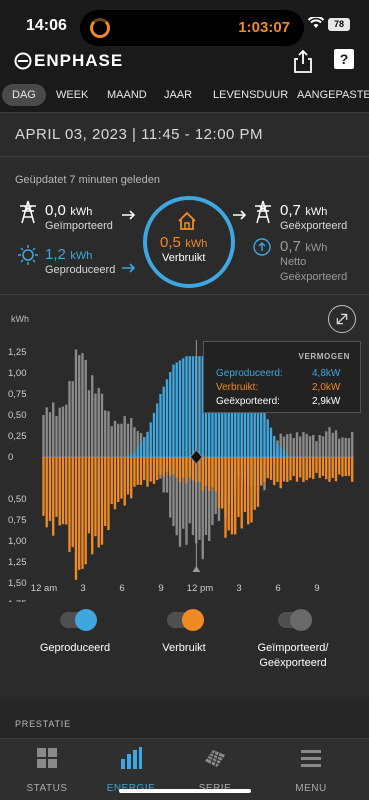  I want to click on legend-consumed: Verbruikt, so click(184, 648).